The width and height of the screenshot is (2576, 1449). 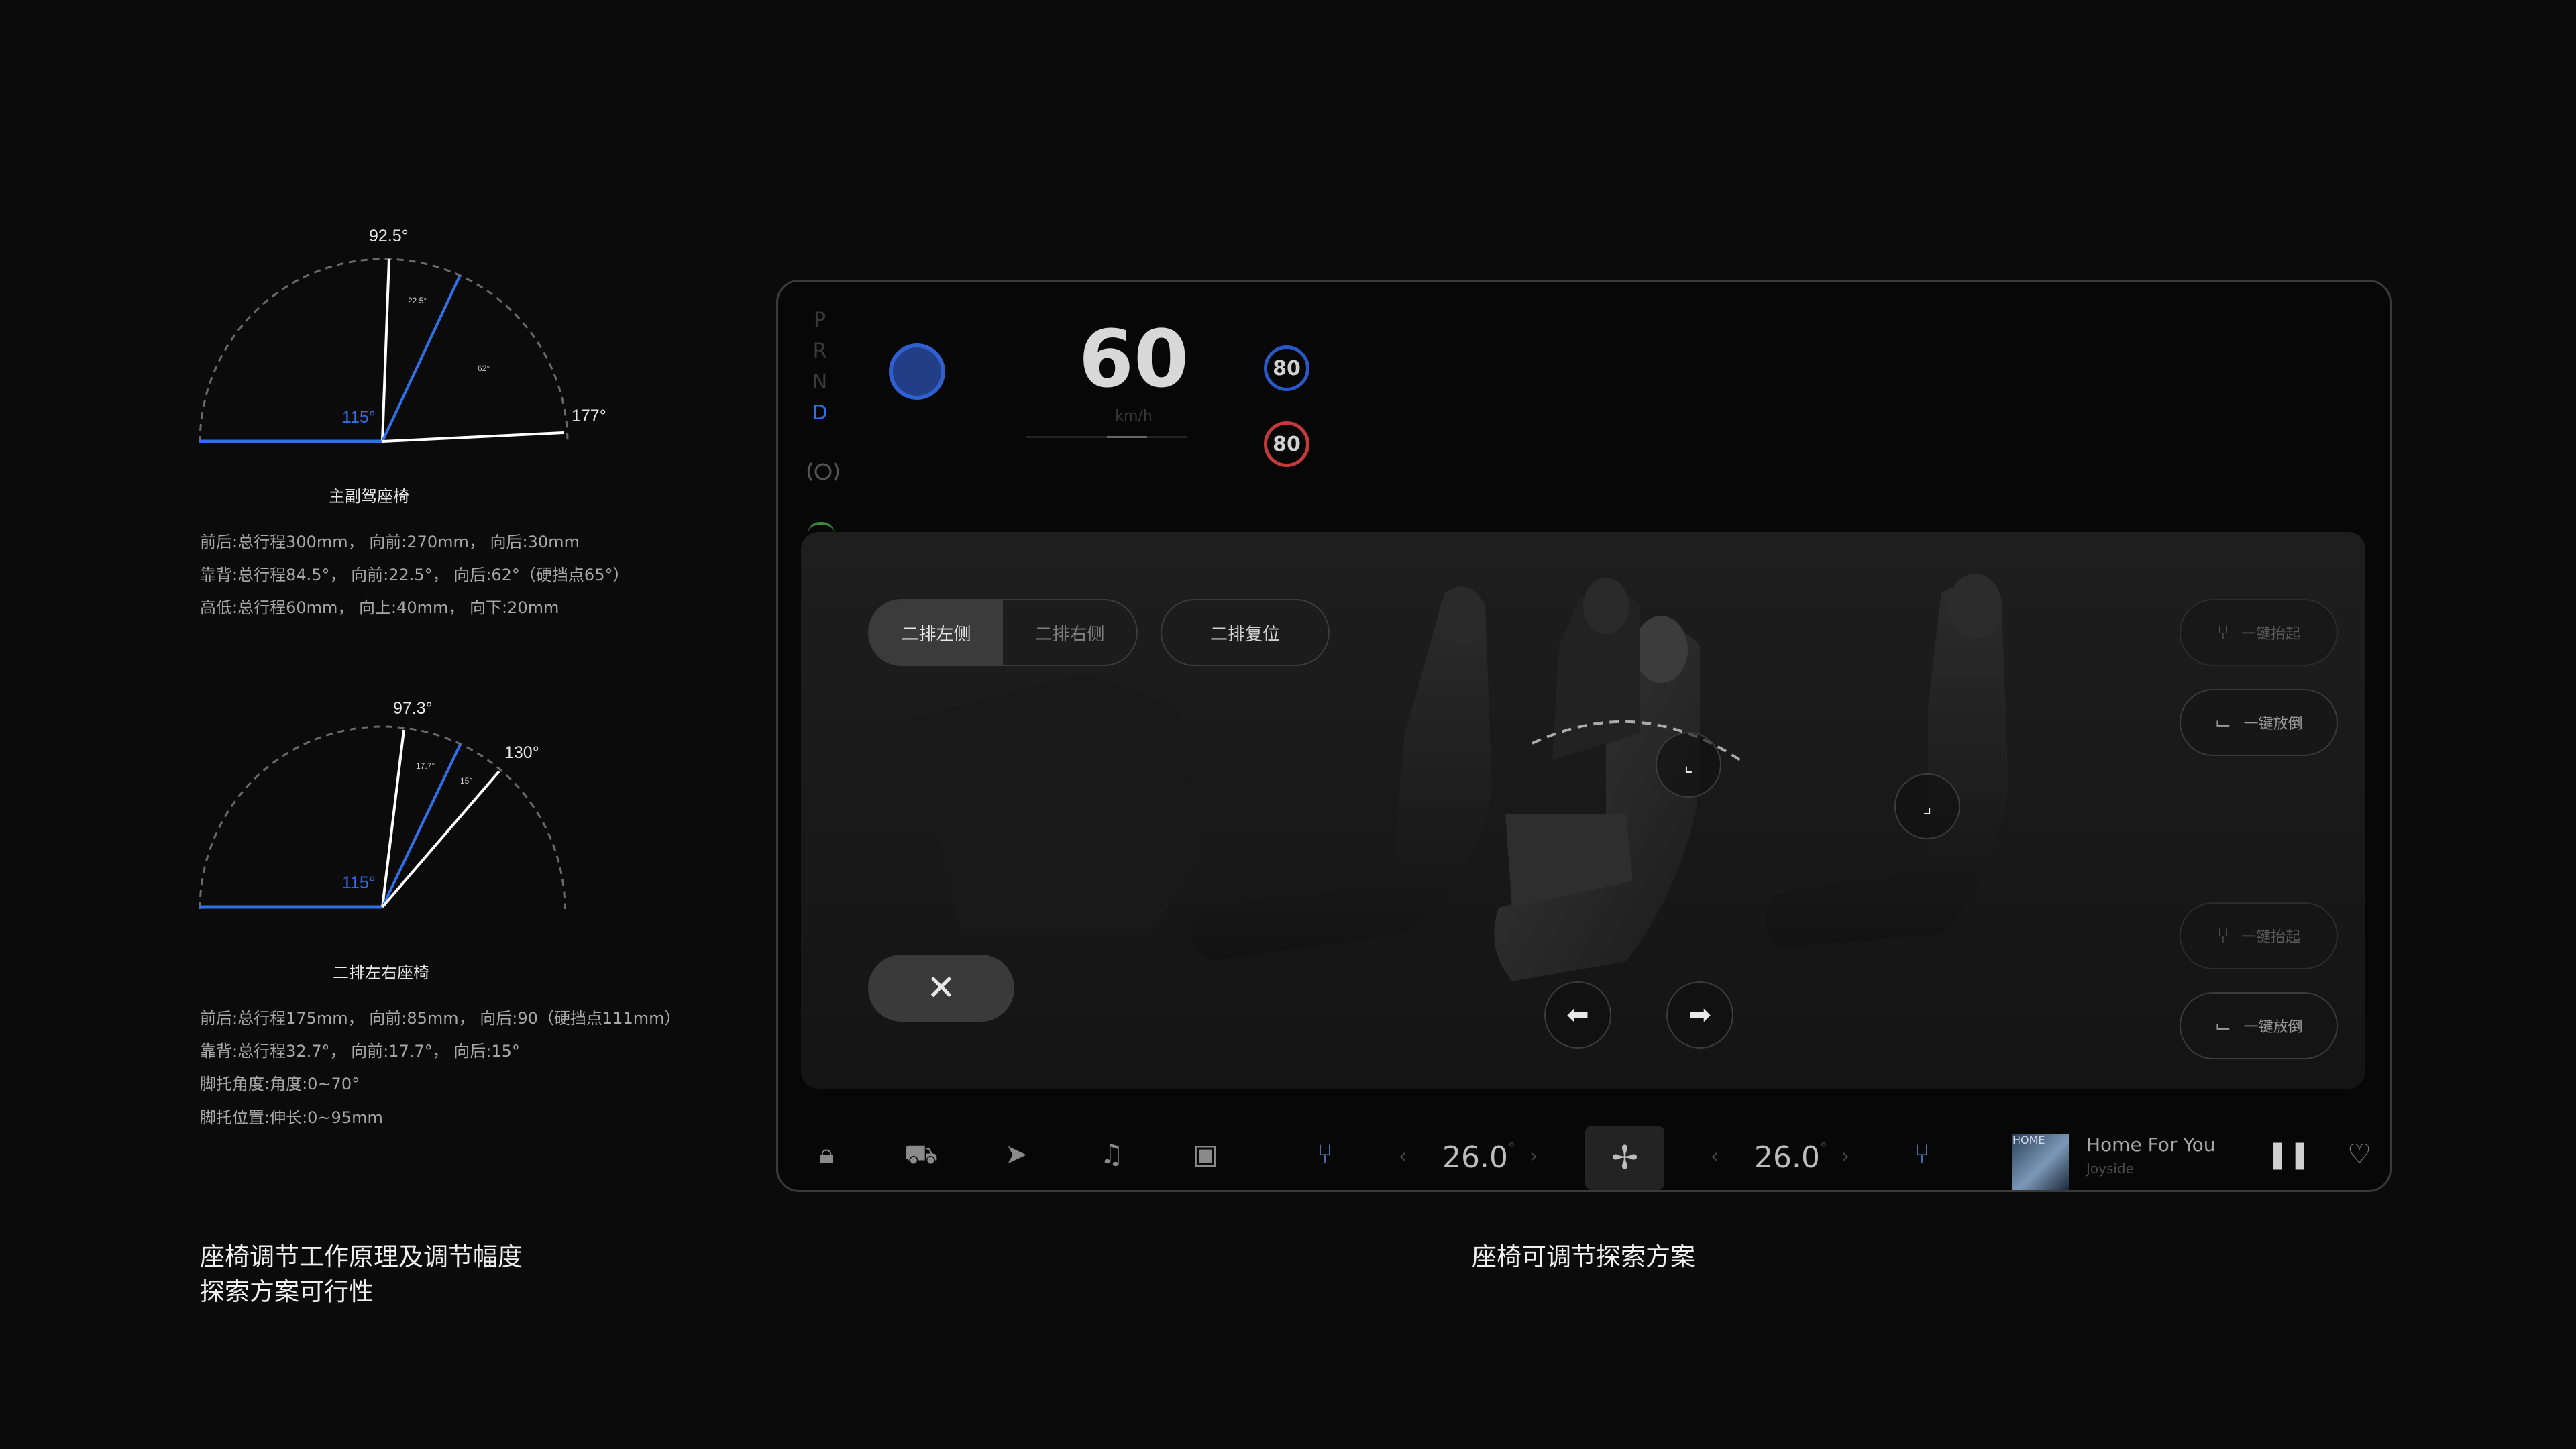 I want to click on caption-right: 座椅可调节探索方案, so click(x=1583, y=1256).